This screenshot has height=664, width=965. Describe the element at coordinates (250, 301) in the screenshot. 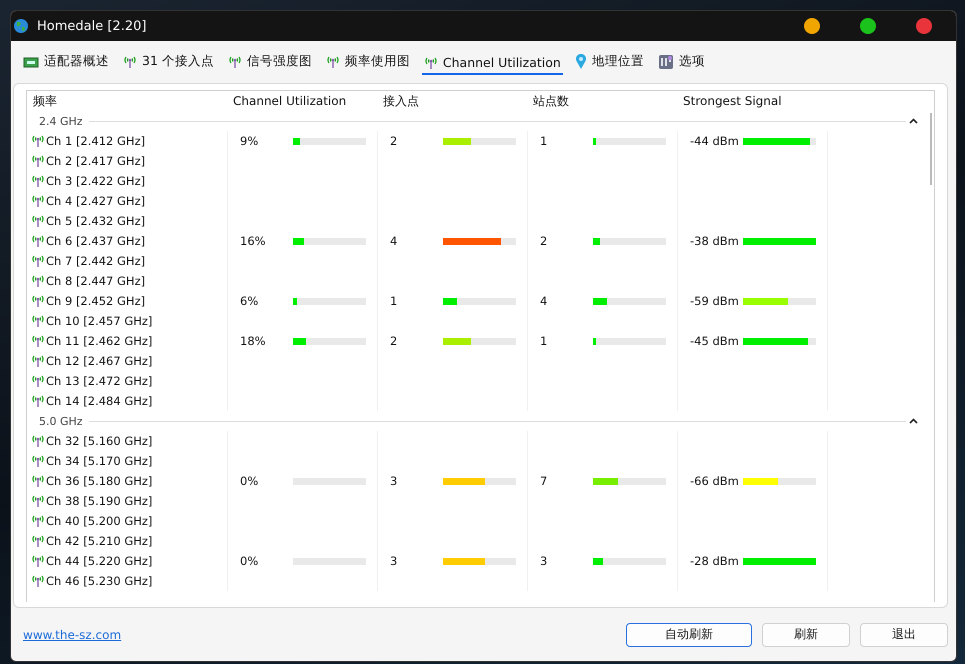

I see `cell-value: 6%` at that location.